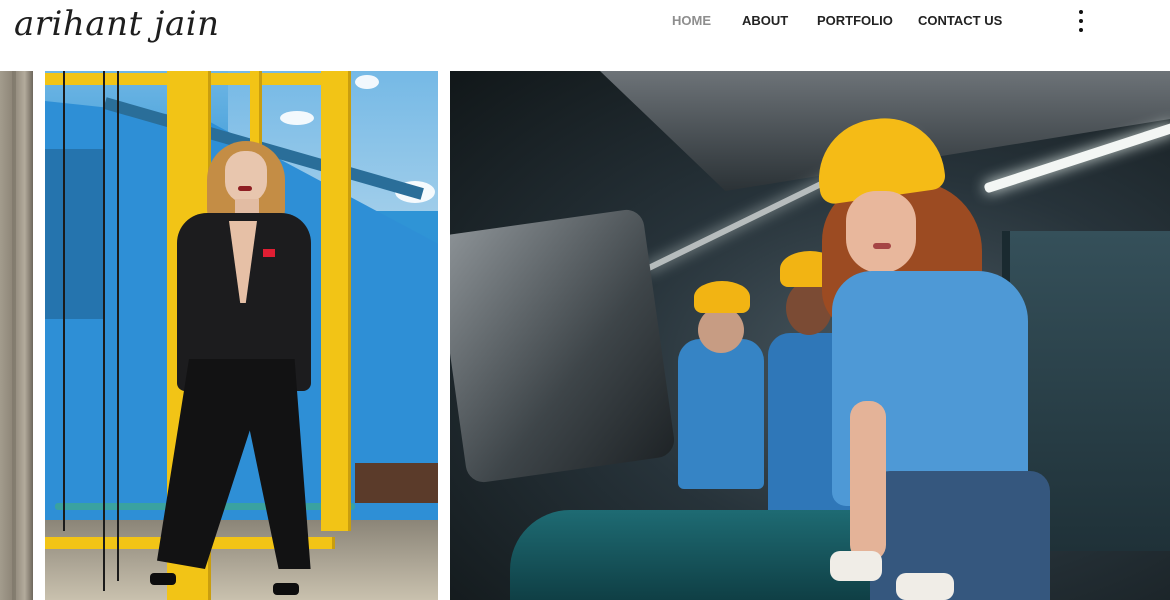 This screenshot has width=1170, height=600. Describe the element at coordinates (765, 20) in the screenshot. I see `nav-about-link: ABOUT` at that location.